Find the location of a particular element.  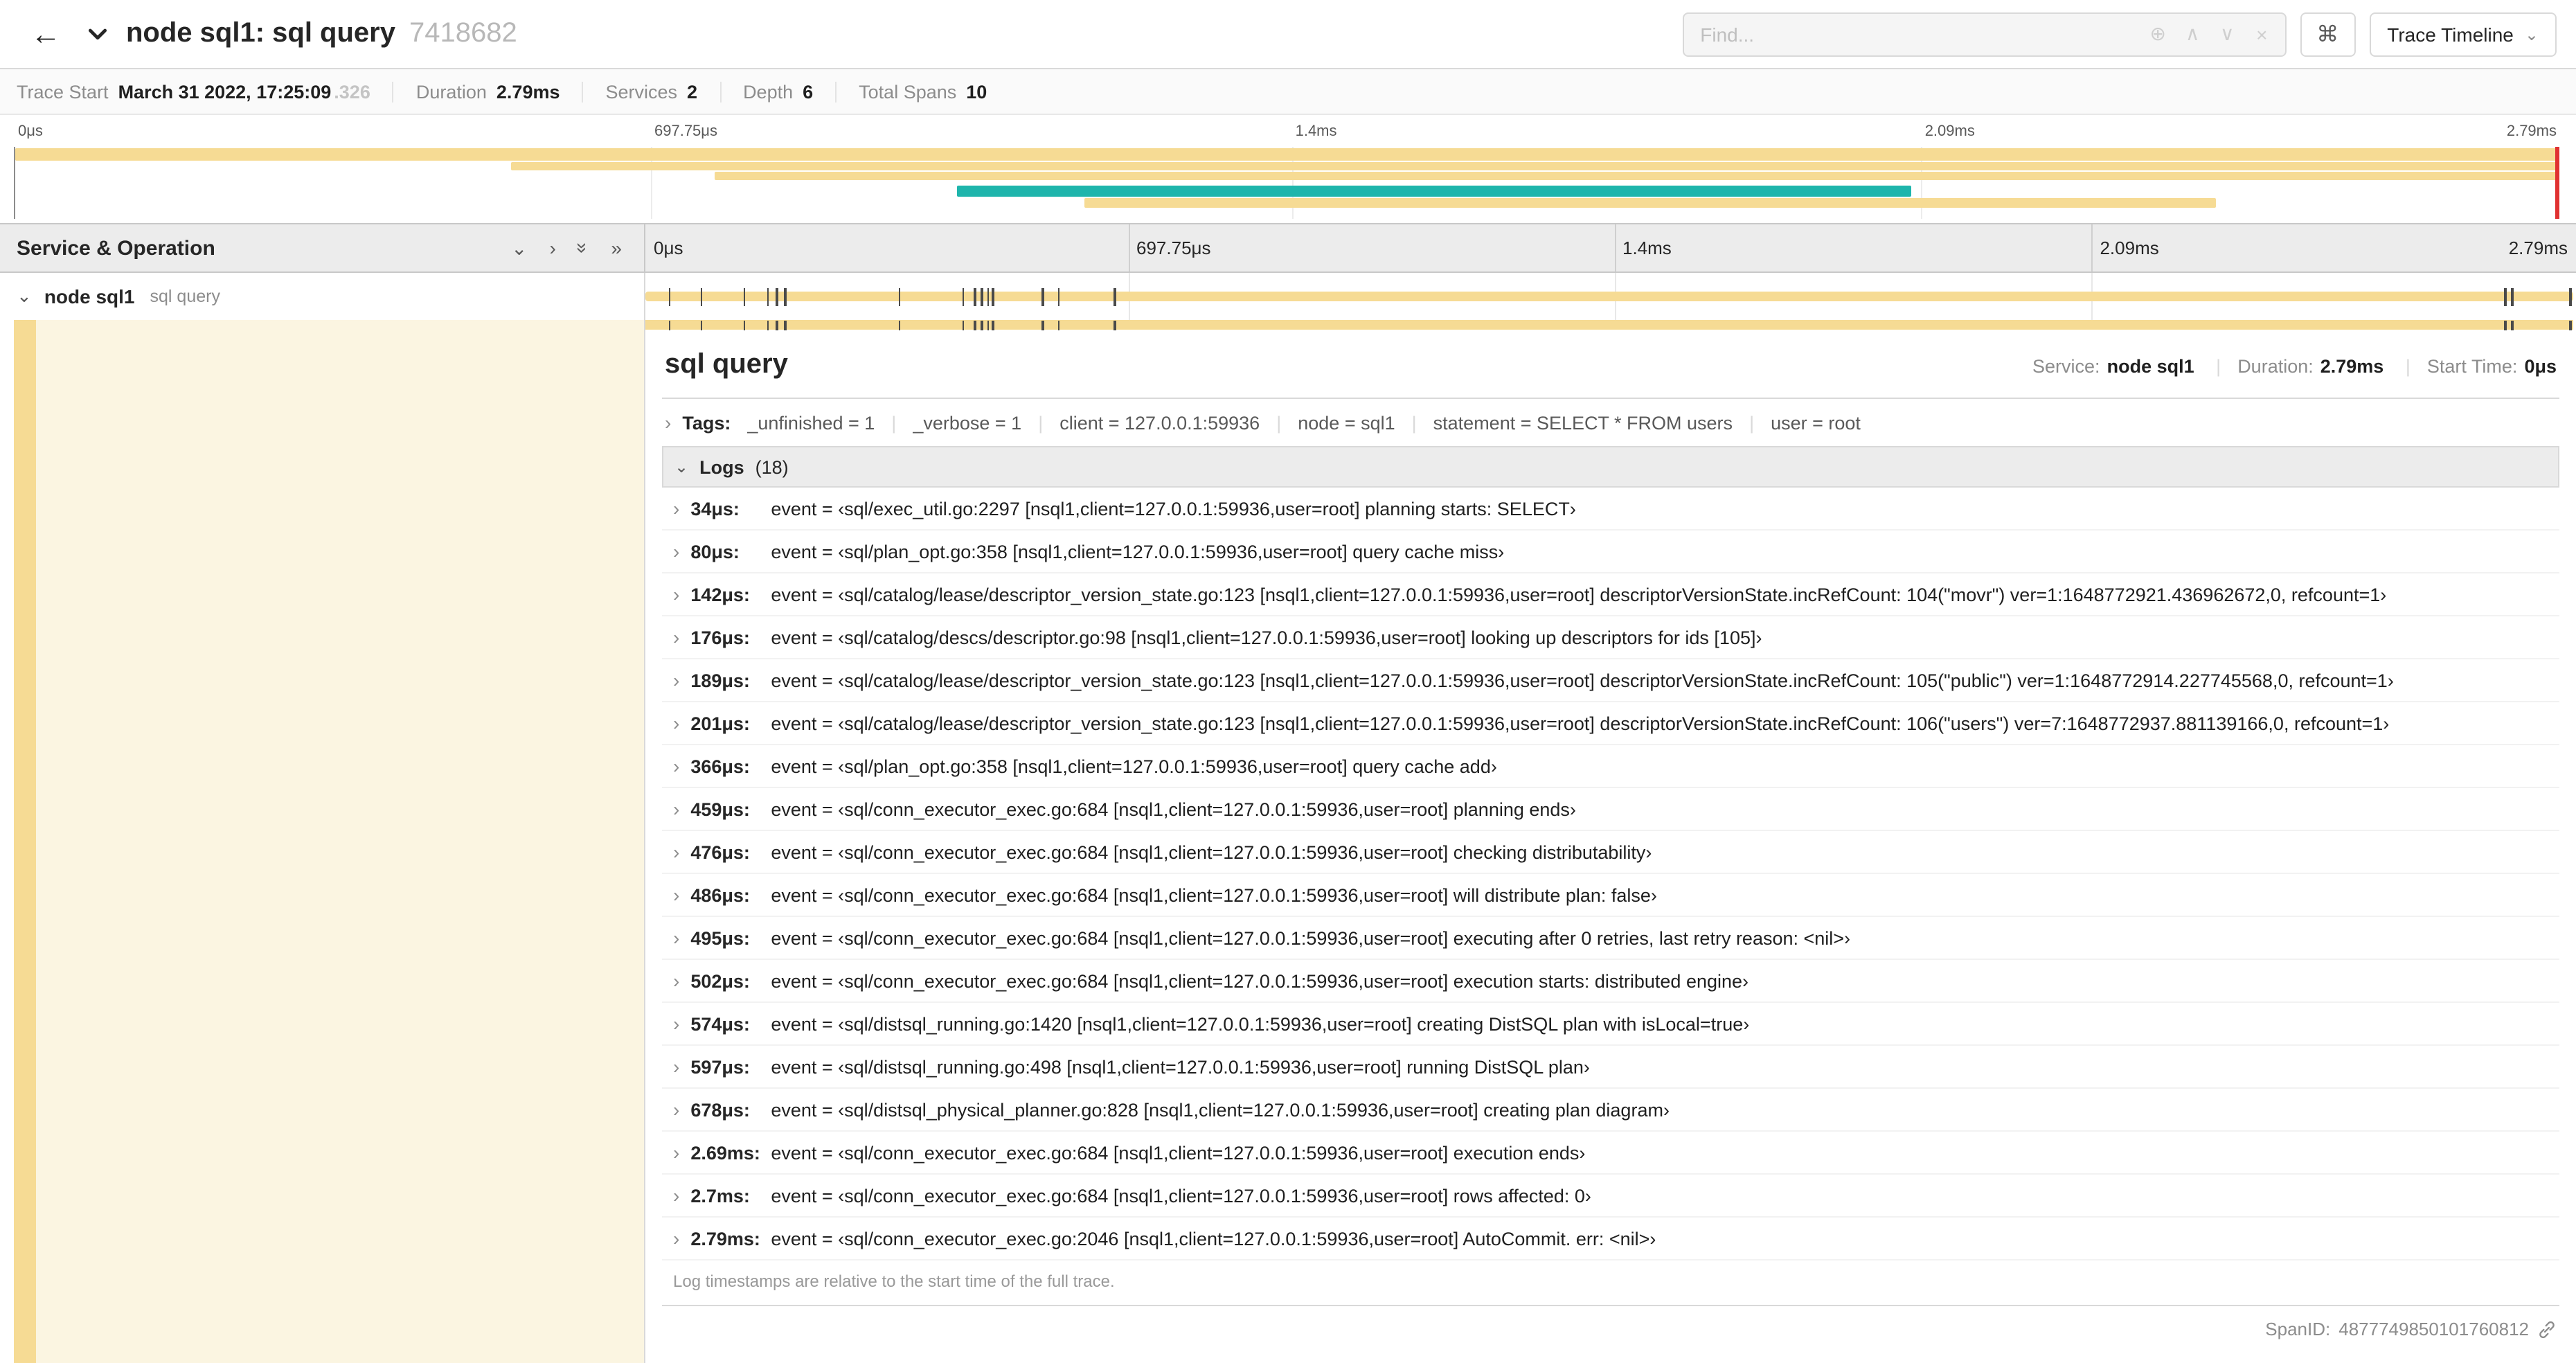

minimap-canvas is located at coordinates (1286, 183).